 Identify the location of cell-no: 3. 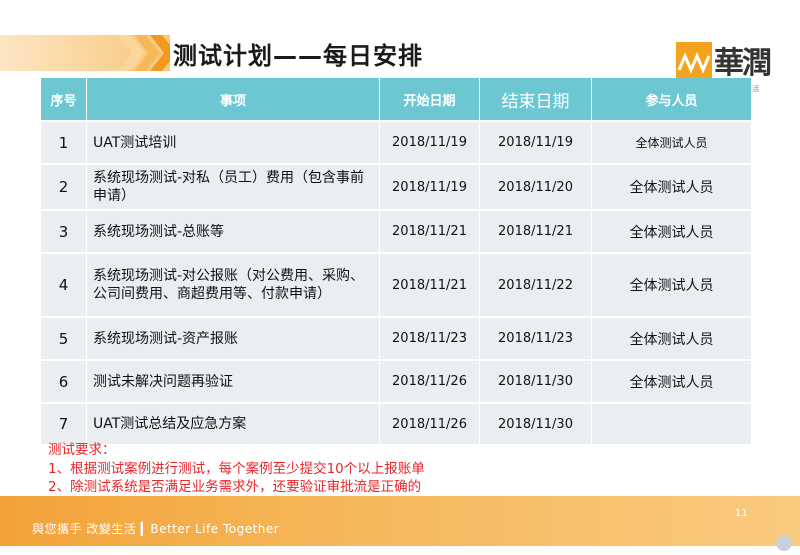
(64, 230).